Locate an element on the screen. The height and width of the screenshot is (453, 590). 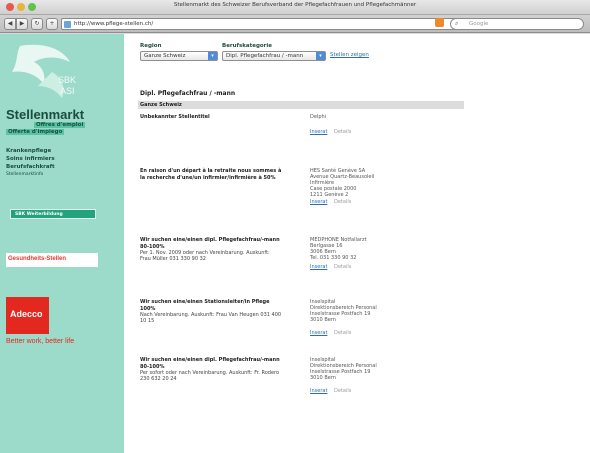
sidebar-link-soins-infirmiers: Soins infirmiers is located at coordinates (30, 159).